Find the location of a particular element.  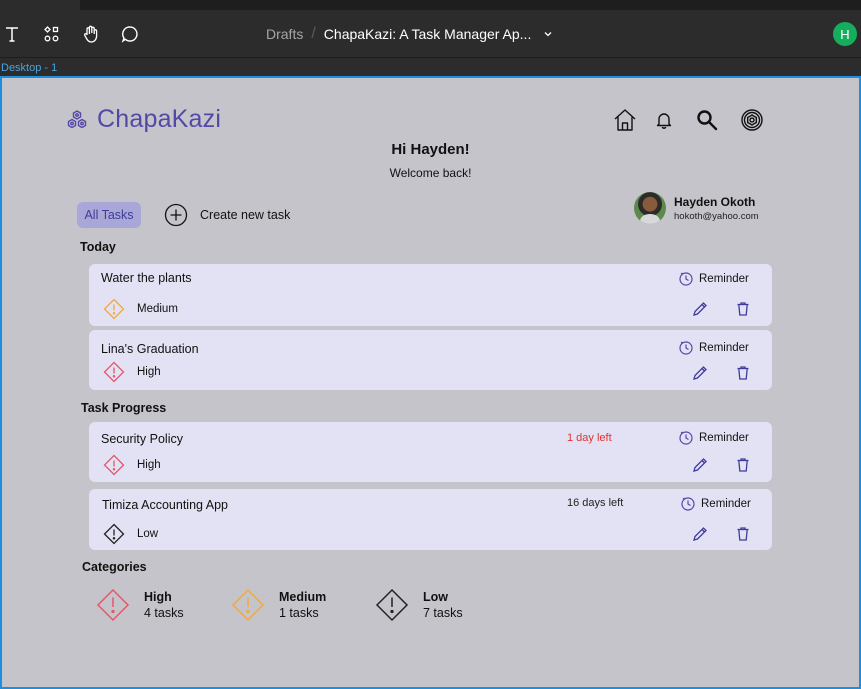

comment-tool-icon is located at coordinates (130, 34).